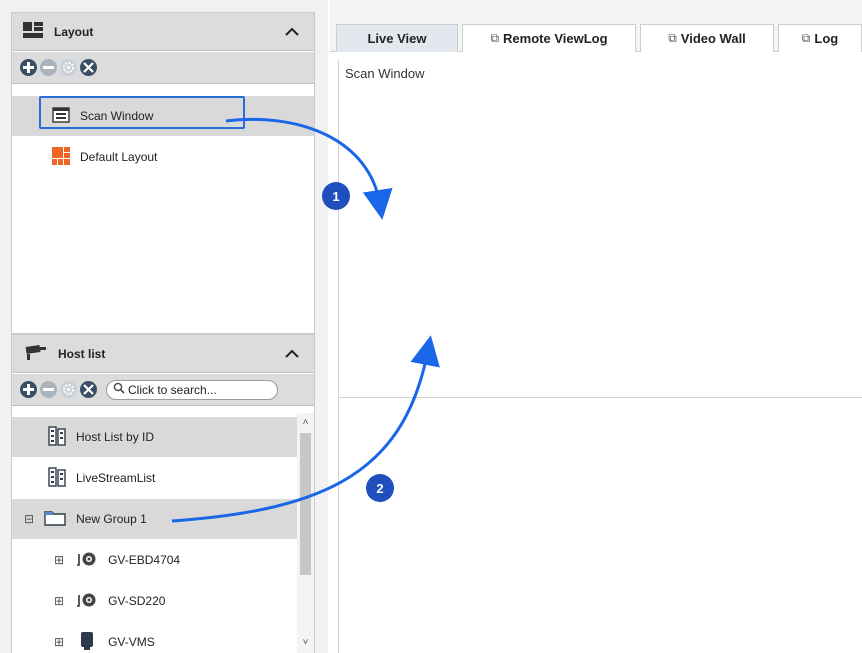 This screenshot has height=653, width=862. Describe the element at coordinates (87, 642) in the screenshot. I see `server-icon` at that location.